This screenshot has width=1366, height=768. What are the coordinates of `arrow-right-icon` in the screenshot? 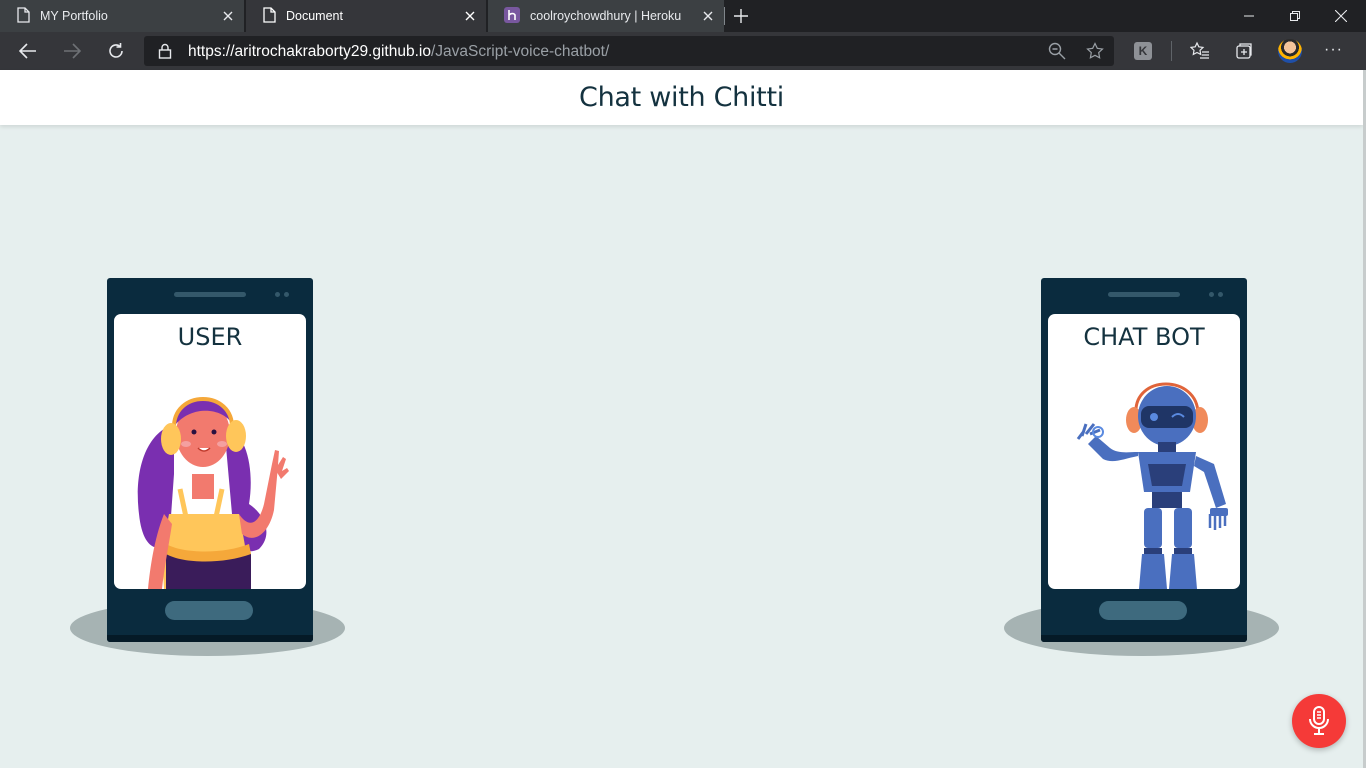 It's located at (72, 51).